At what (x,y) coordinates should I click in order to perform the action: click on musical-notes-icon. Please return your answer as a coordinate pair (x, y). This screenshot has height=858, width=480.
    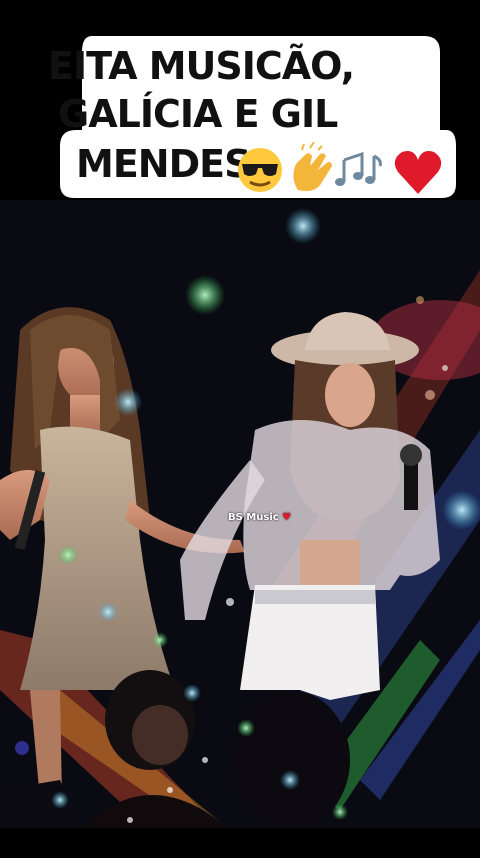
    Looking at the image, I should click on (358, 168).